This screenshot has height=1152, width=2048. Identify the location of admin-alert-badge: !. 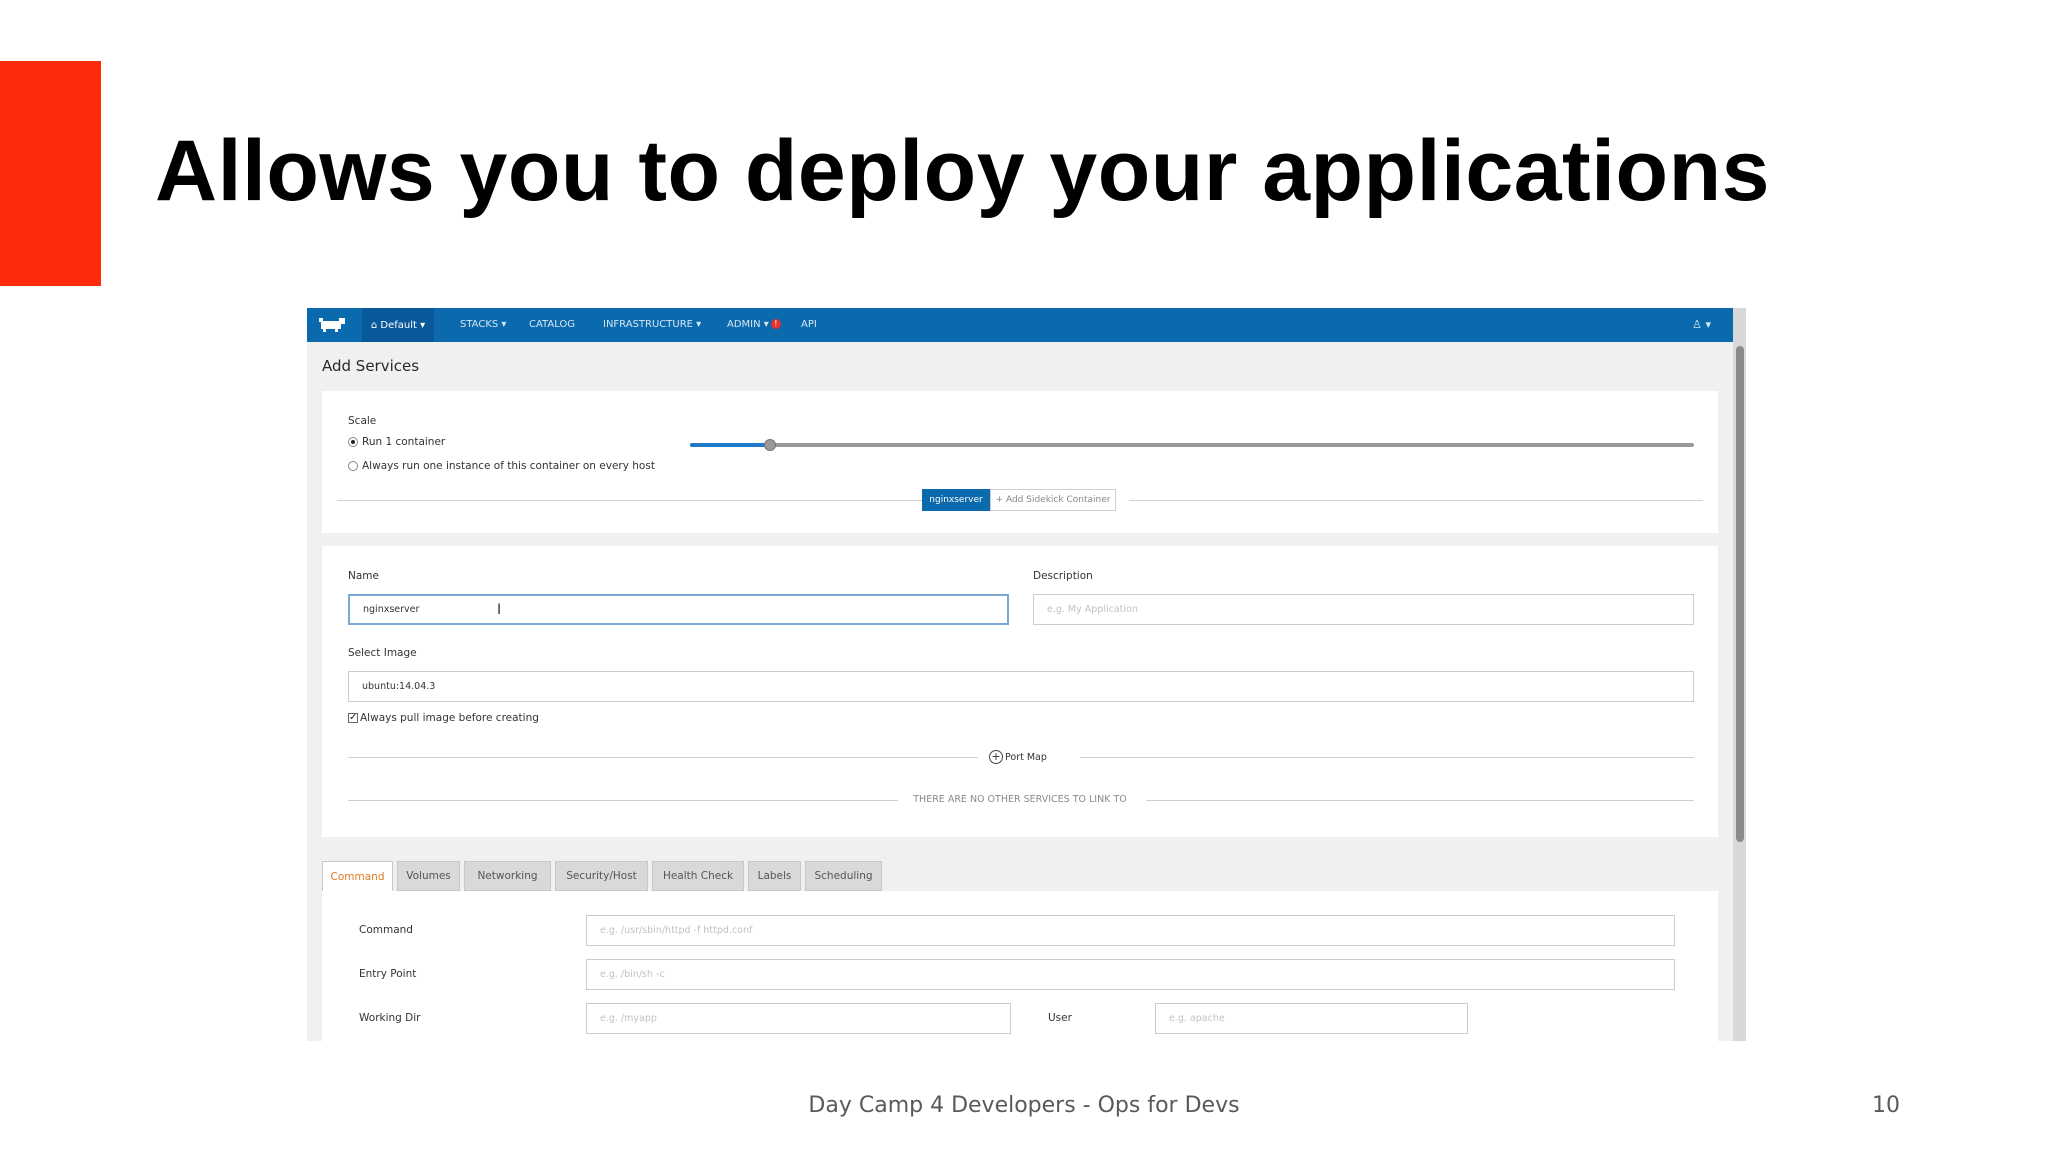
(775, 324).